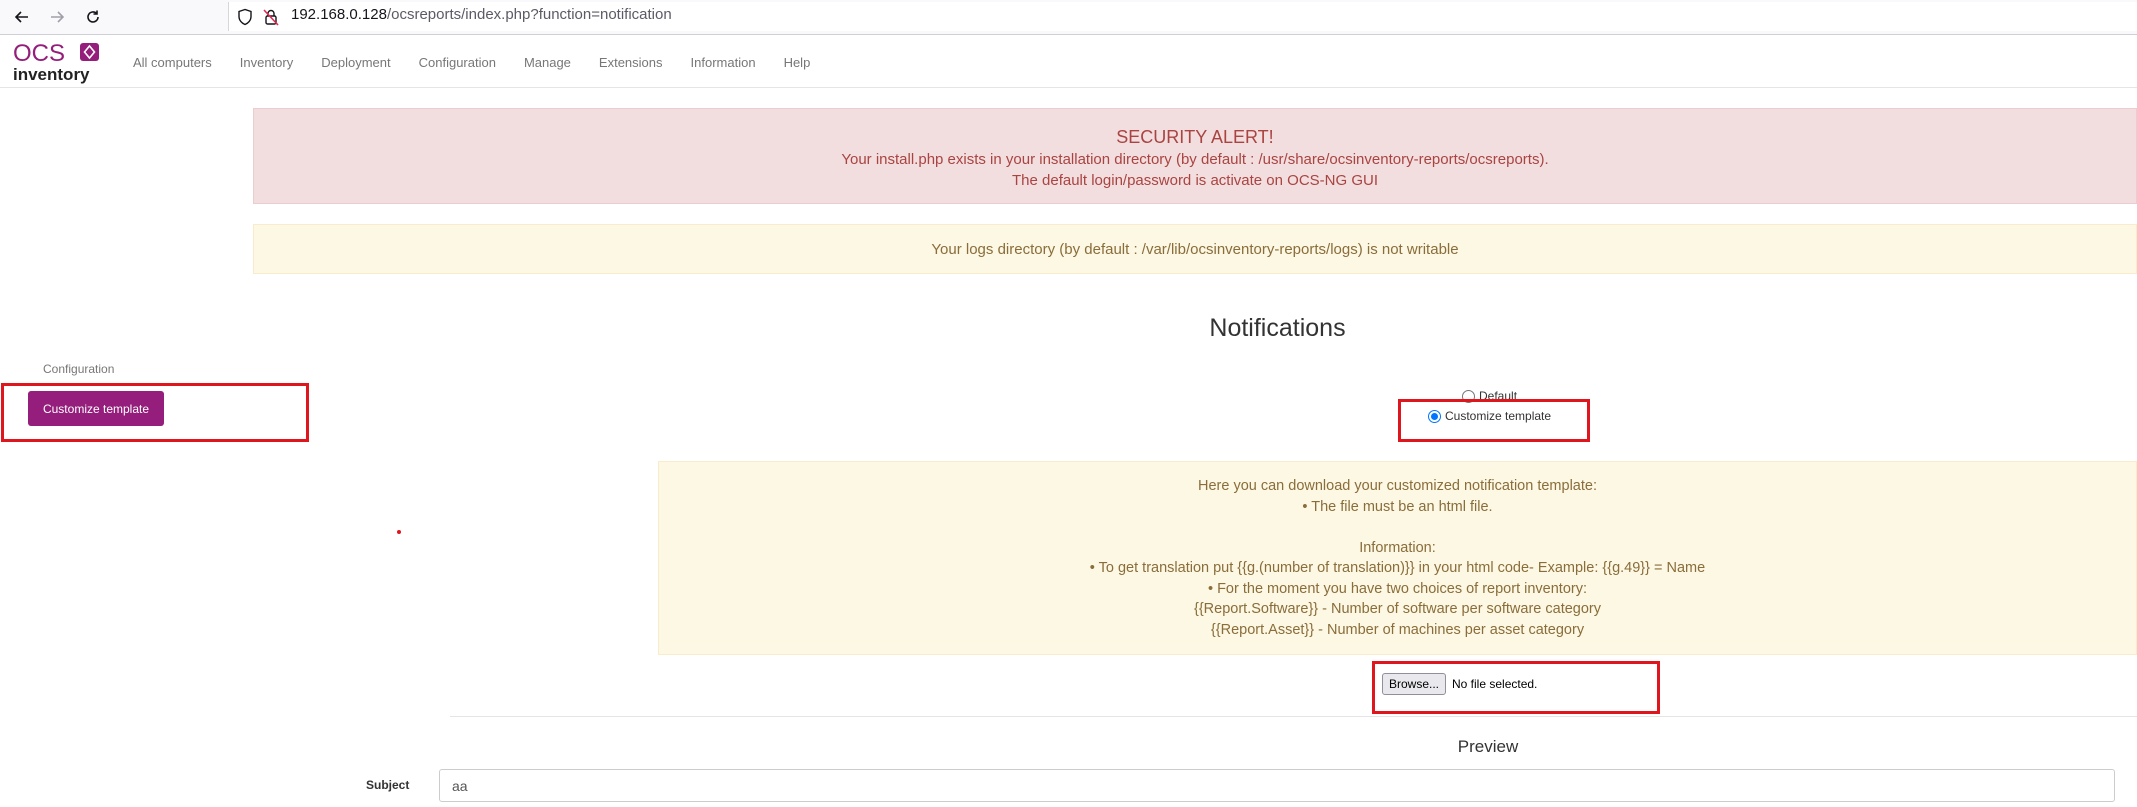 The width and height of the screenshot is (2137, 807). I want to click on subject-label: Subject, so click(388, 785).